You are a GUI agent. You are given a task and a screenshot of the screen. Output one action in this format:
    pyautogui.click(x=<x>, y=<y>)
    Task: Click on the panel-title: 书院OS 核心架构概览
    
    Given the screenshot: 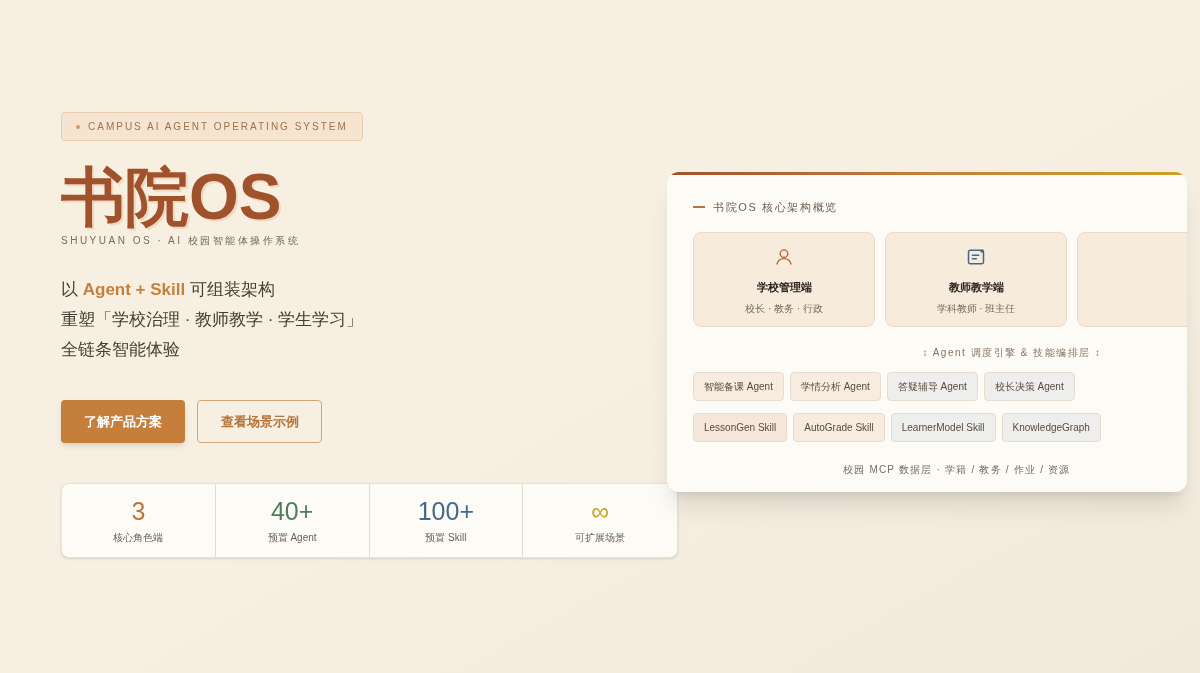 What is the action you would take?
    pyautogui.click(x=776, y=207)
    